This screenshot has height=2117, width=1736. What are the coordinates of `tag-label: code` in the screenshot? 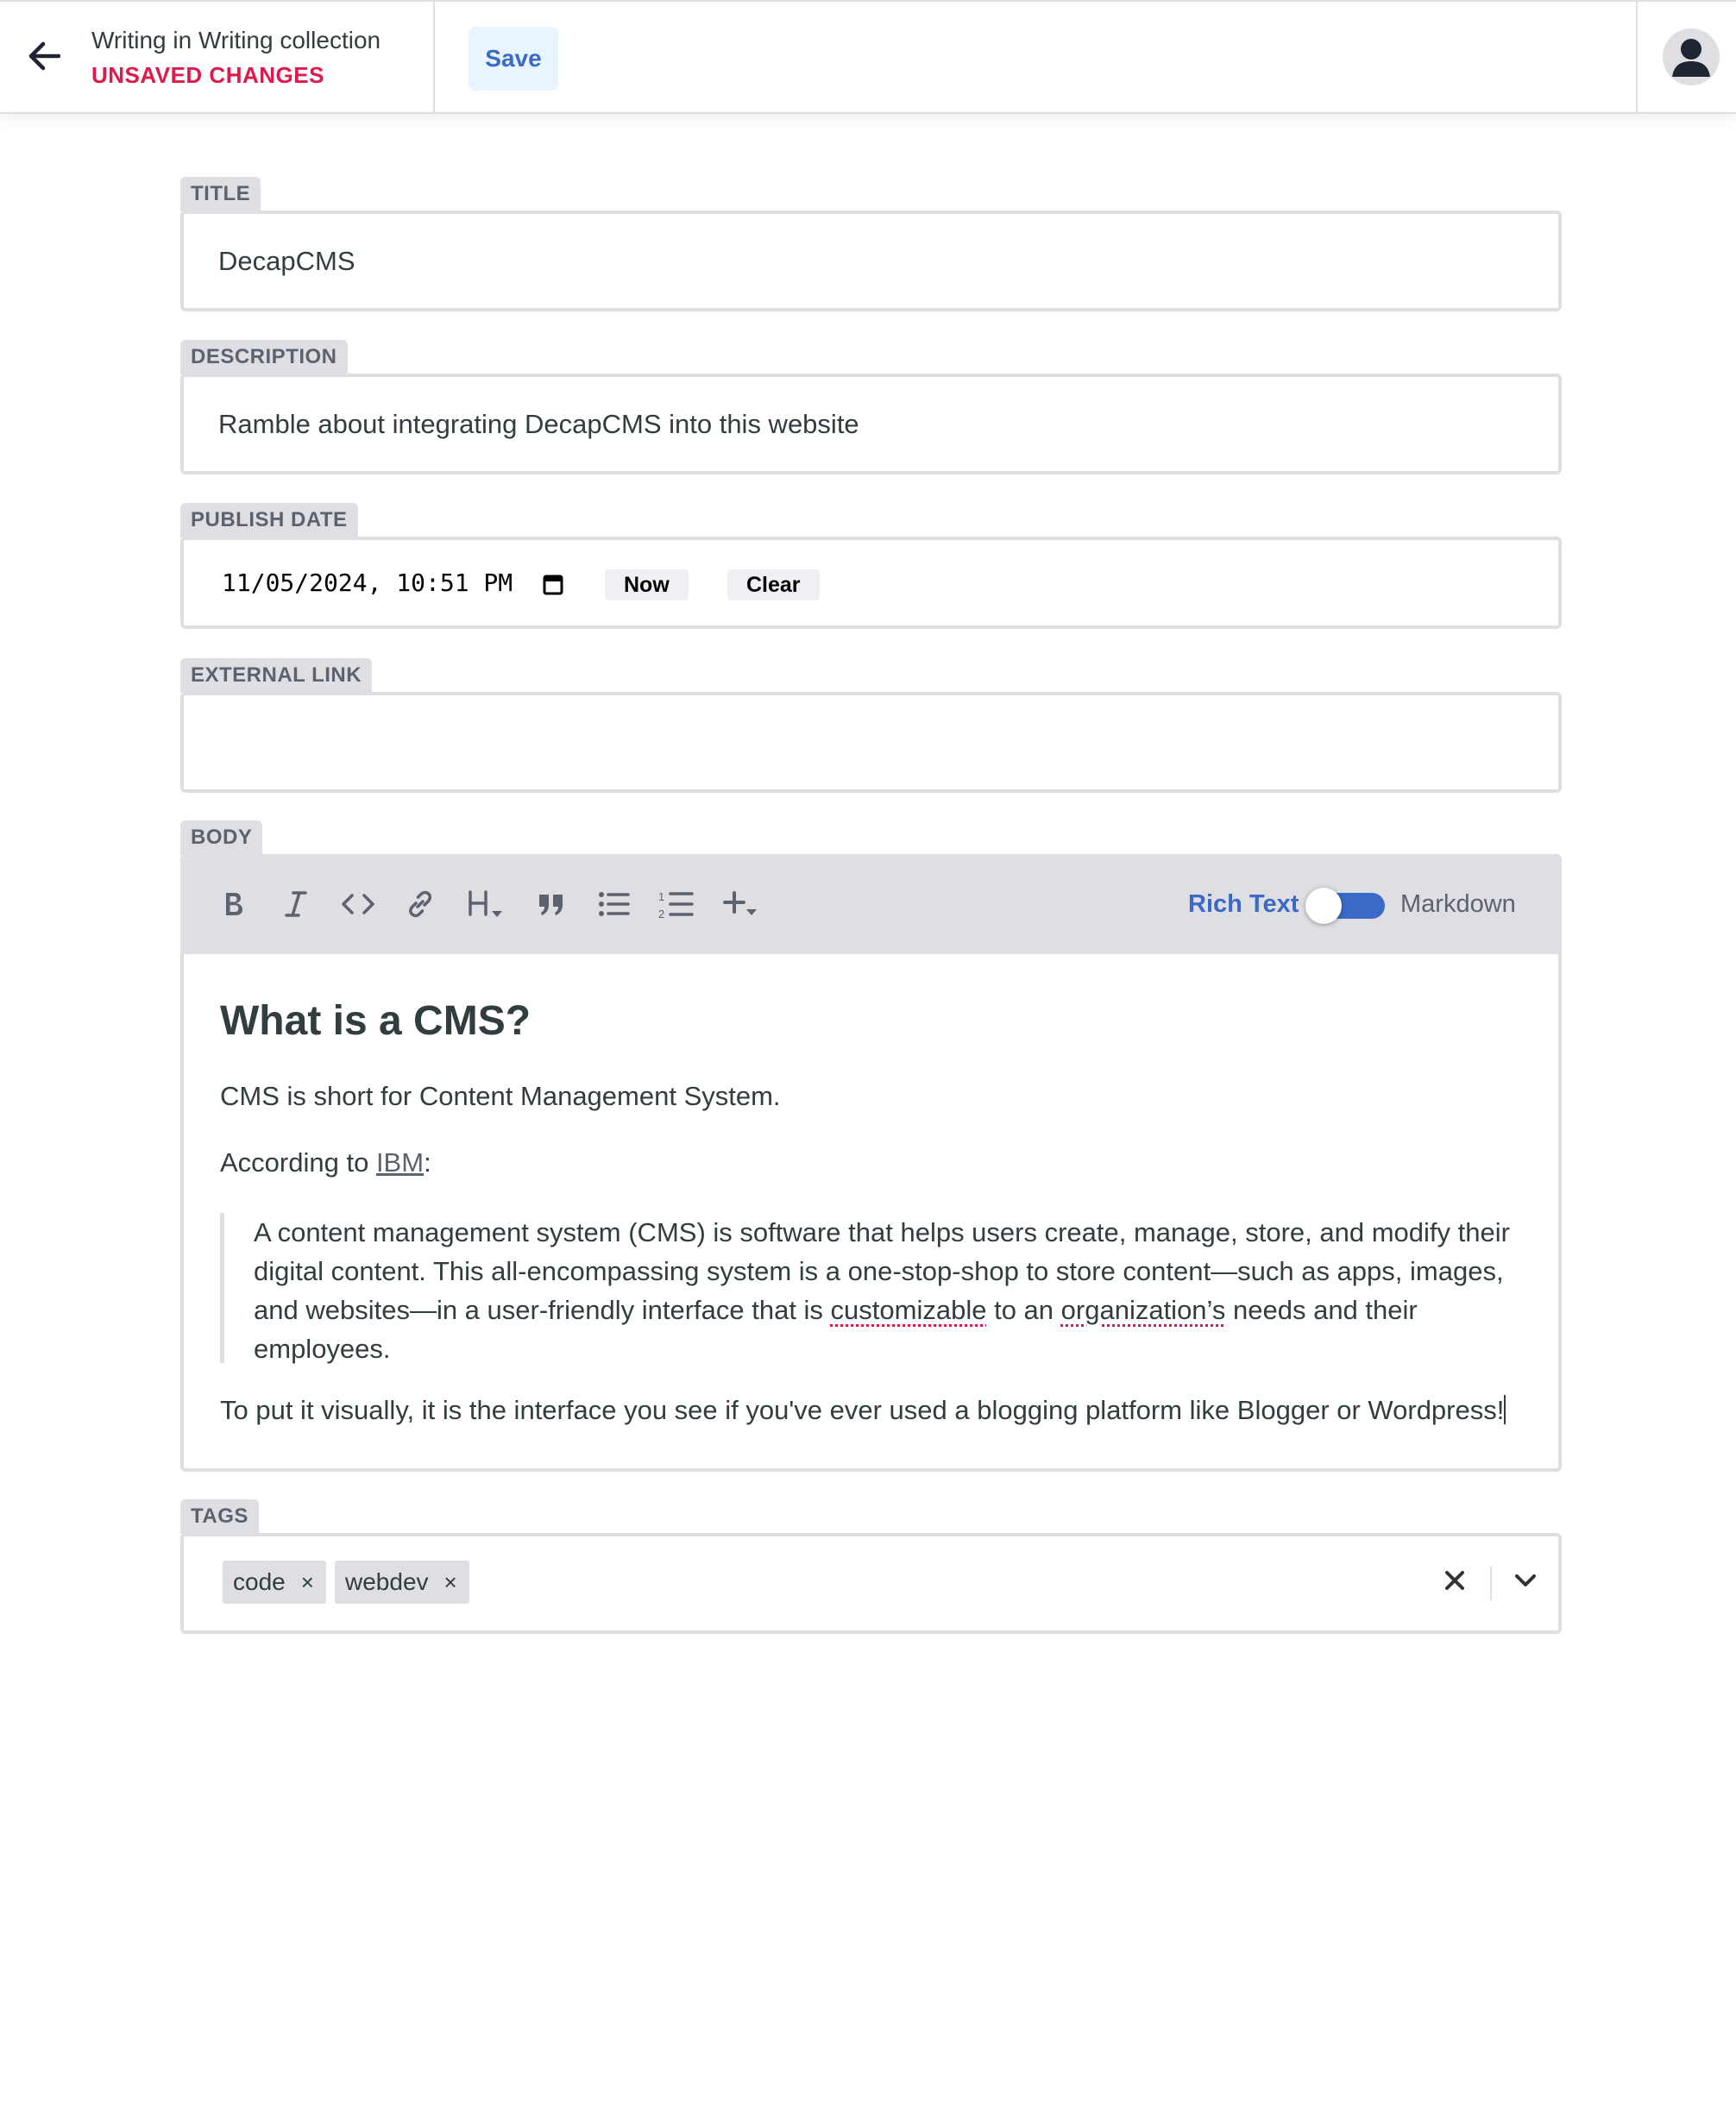 It's located at (259, 1581).